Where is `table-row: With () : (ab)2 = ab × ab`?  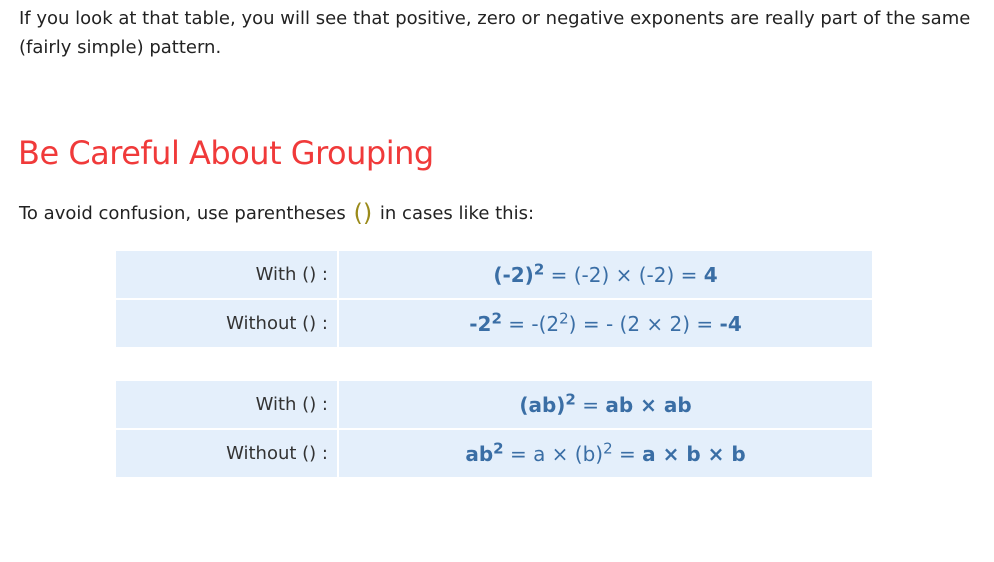
table-row: With () : (ab)2 = ab × ab is located at coordinates (494, 404).